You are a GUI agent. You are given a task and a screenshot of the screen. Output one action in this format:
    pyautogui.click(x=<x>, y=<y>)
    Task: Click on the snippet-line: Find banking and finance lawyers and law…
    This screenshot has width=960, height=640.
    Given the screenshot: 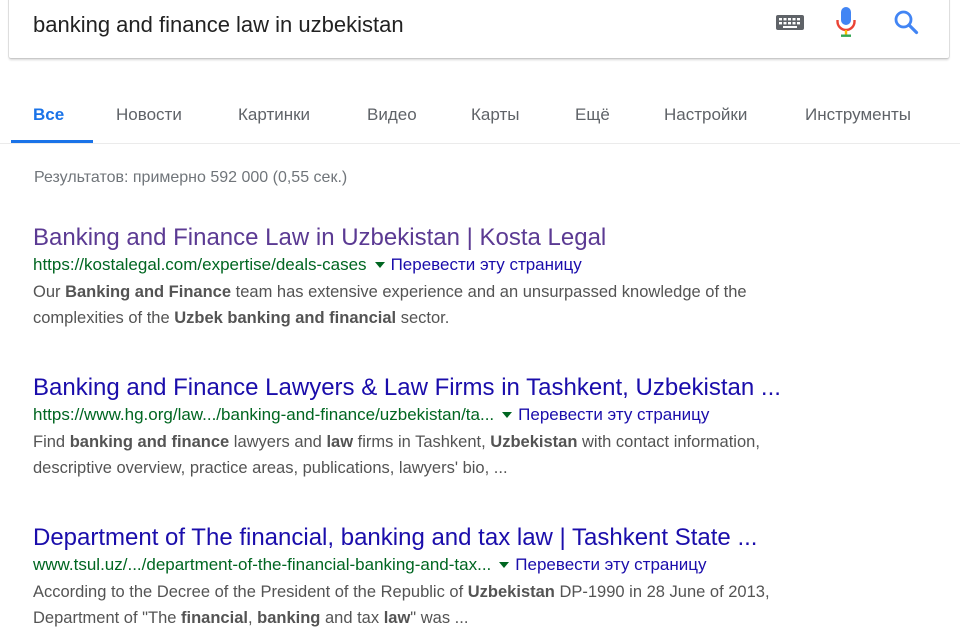 What is the action you would take?
    pyautogui.click(x=493, y=442)
    